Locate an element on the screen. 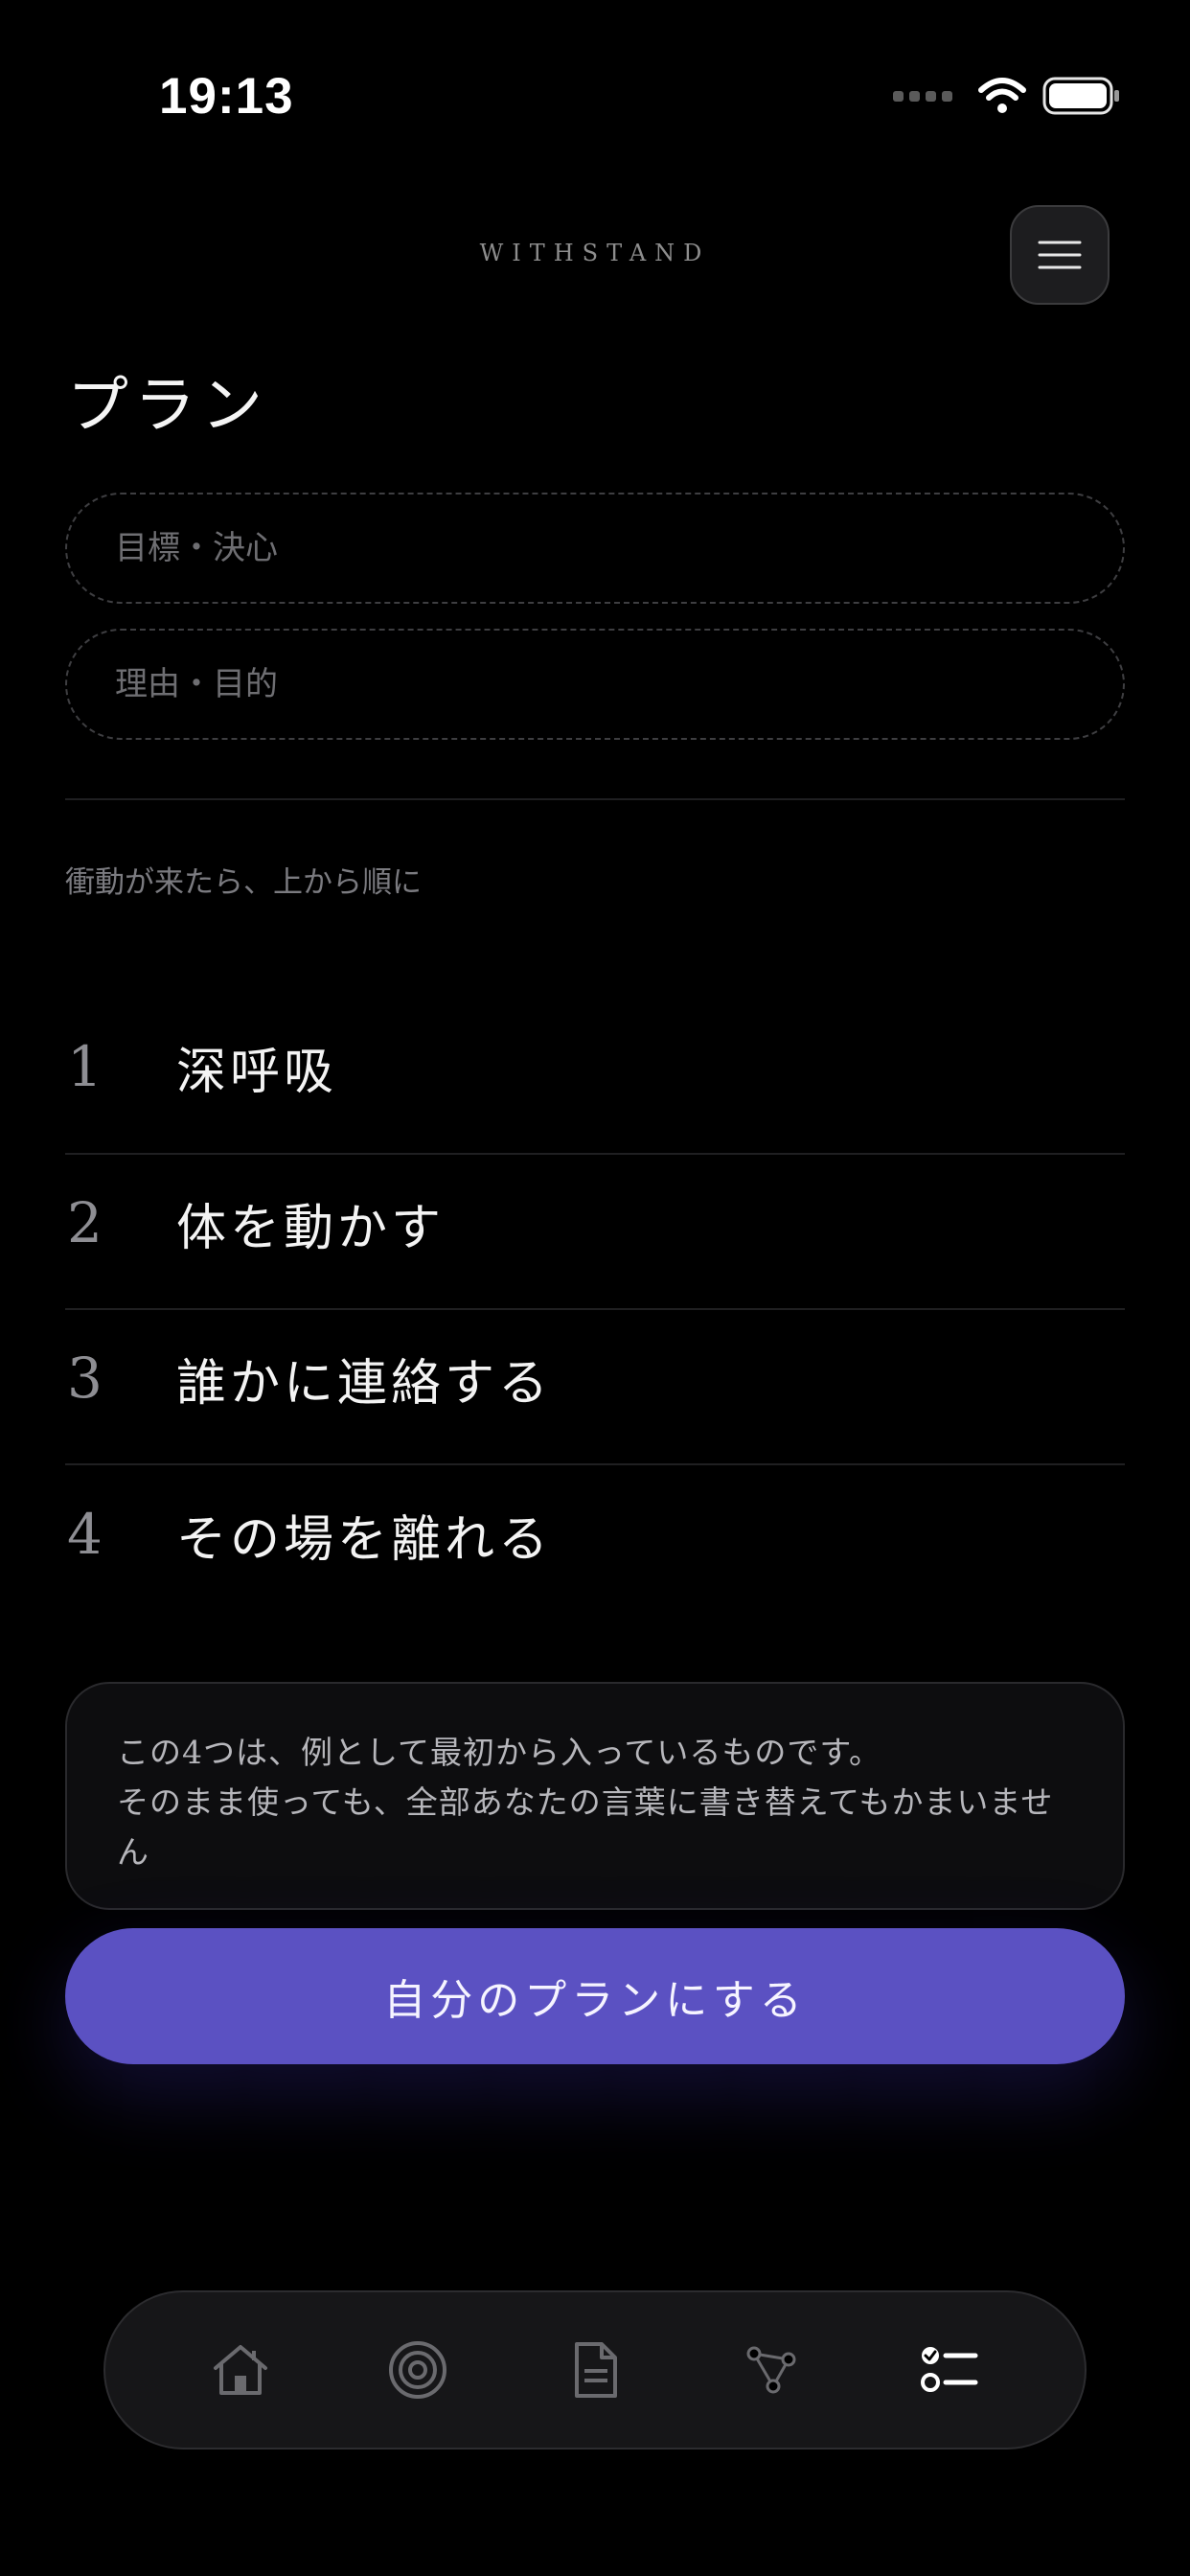 The width and height of the screenshot is (1190, 2576). tab-notes is located at coordinates (595, 2370).